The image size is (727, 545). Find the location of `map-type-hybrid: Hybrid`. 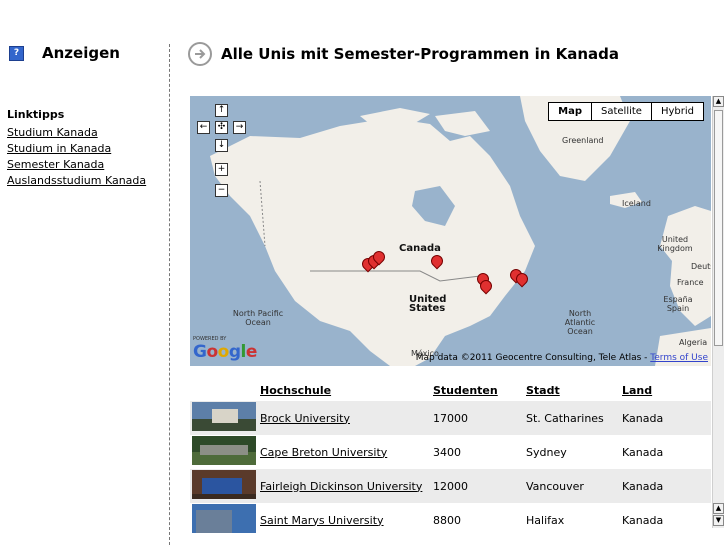

map-type-hybrid: Hybrid is located at coordinates (676, 111).